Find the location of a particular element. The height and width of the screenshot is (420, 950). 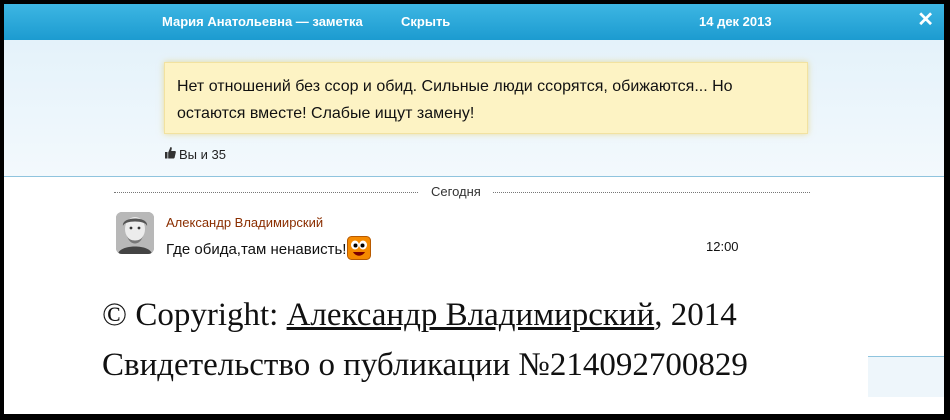

corner-panel is located at coordinates (906, 376).